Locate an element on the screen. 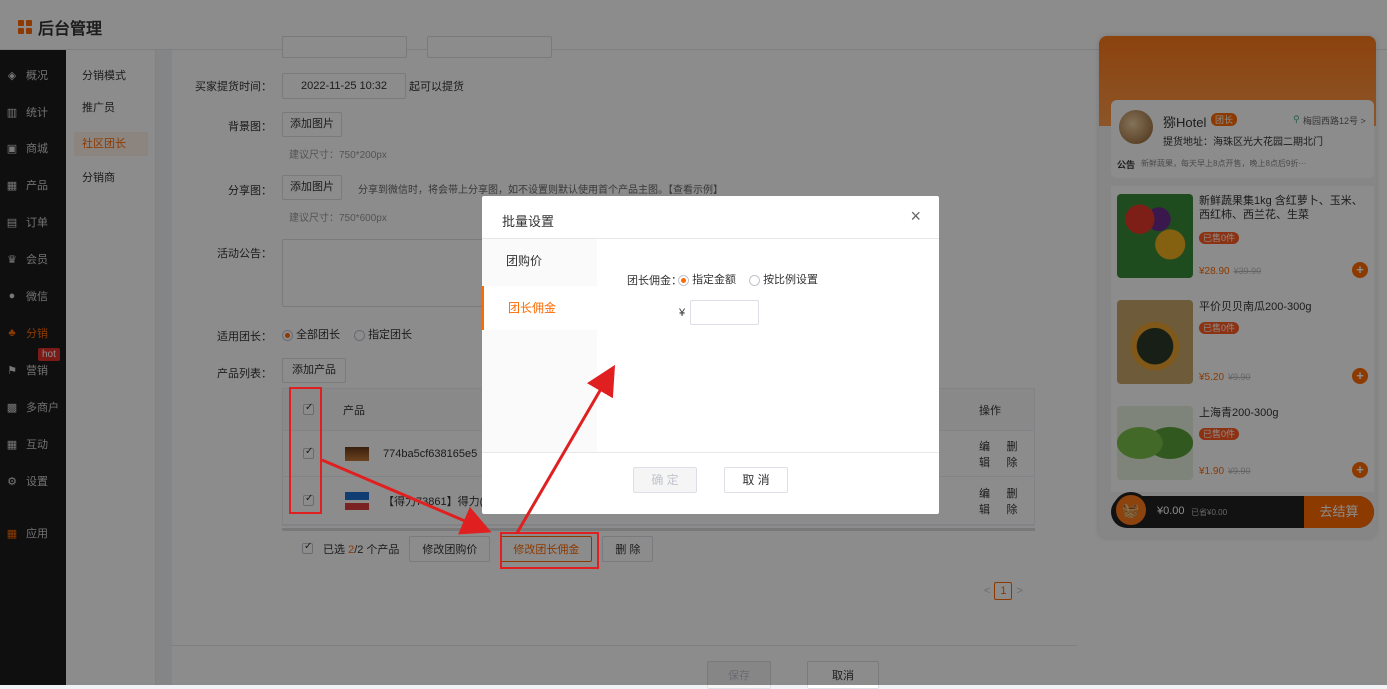  annotation-arrow-to-button is located at coordinates (406, 496).